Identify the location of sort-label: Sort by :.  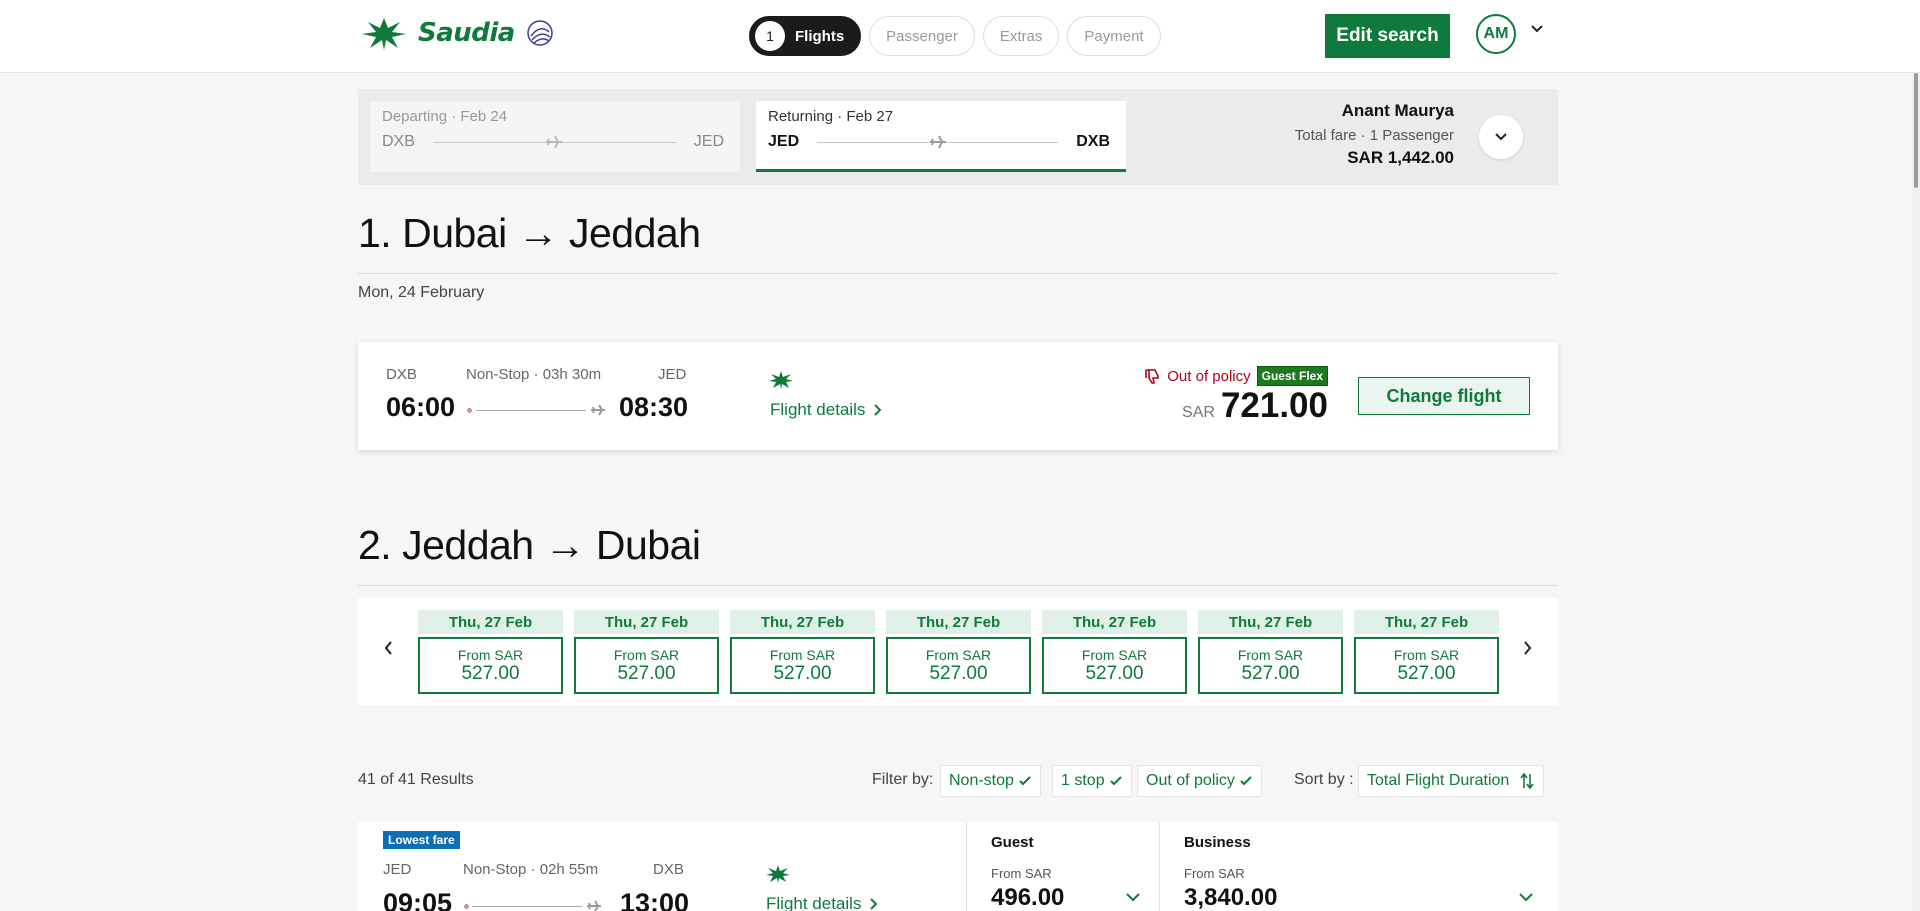
(1324, 779).